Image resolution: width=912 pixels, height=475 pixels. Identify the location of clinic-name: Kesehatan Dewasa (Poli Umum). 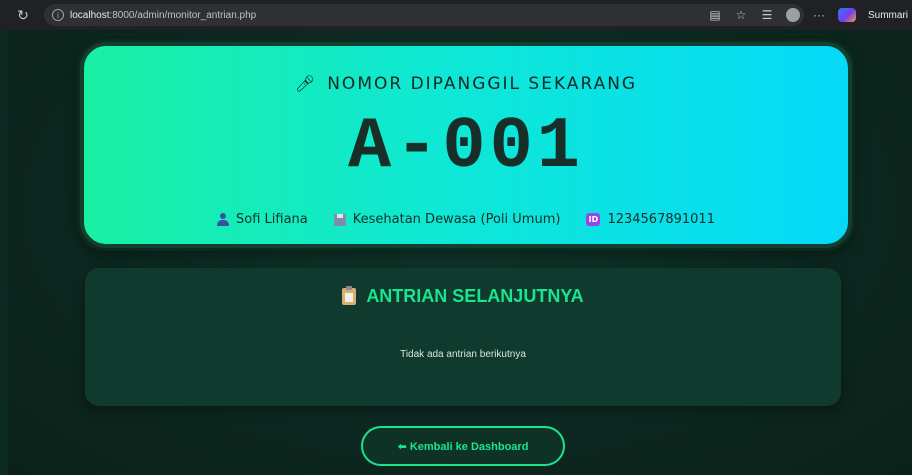
(456, 219).